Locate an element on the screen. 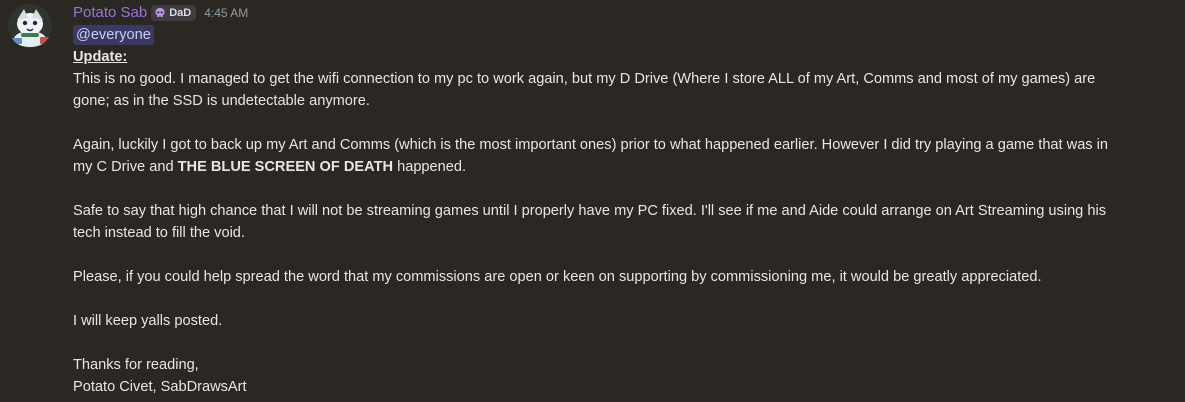 This screenshot has height=402, width=1185. signoff-line-1: Thanks for reading, is located at coordinates (136, 365).